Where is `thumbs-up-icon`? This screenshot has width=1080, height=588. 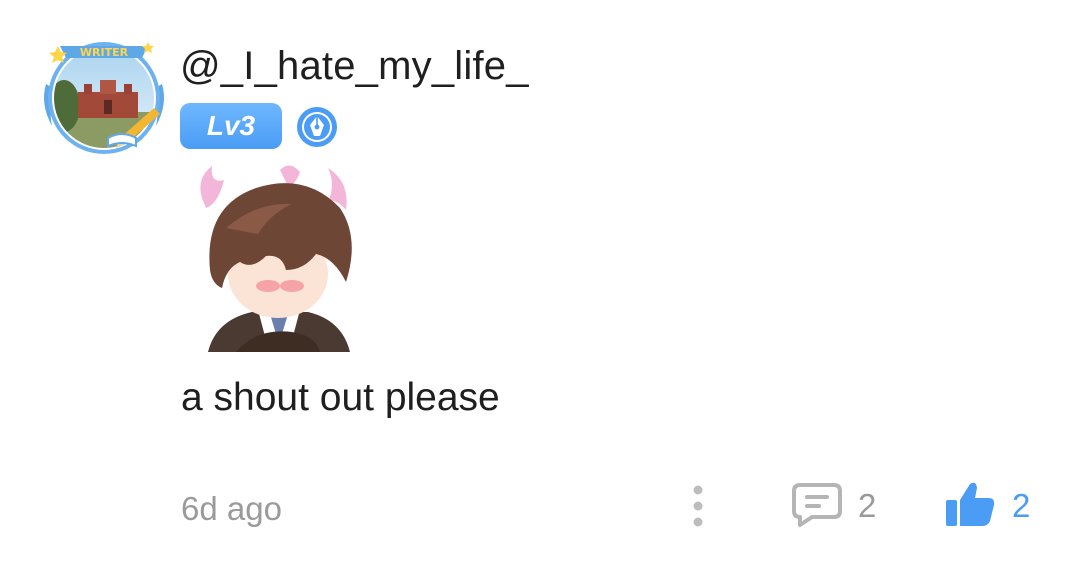
thumbs-up-icon is located at coordinates (970, 506).